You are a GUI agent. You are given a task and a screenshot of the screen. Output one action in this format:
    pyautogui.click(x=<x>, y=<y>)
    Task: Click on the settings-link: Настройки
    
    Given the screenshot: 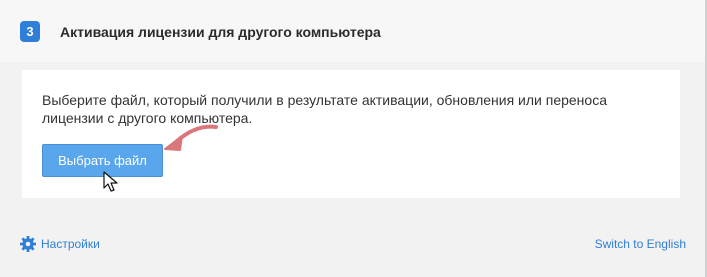 What is the action you would take?
    pyautogui.click(x=60, y=244)
    